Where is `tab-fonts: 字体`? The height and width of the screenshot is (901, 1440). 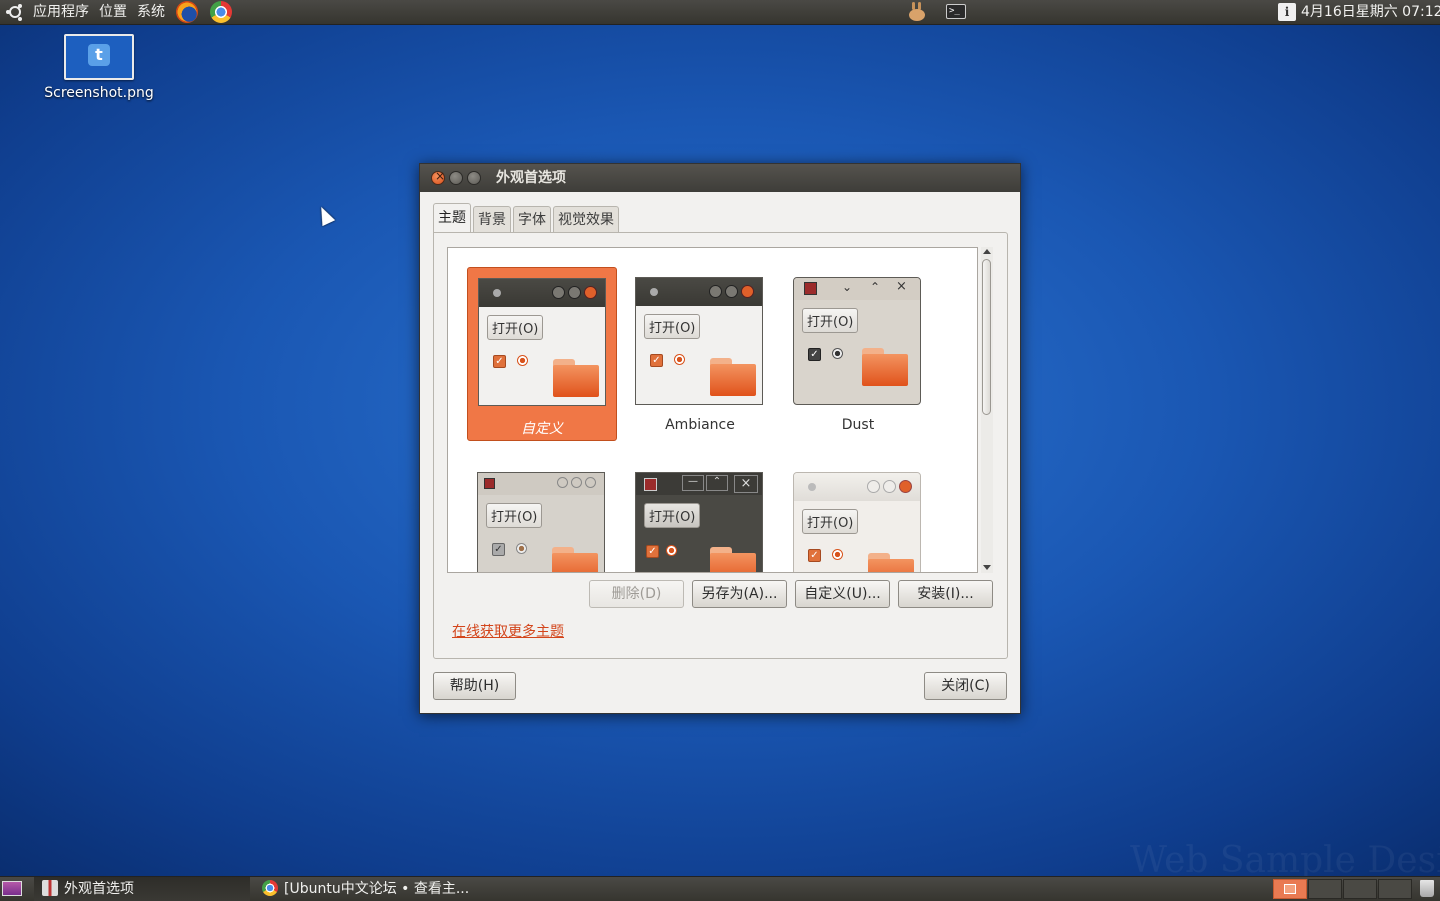
tab-fonts: 字体 is located at coordinates (532, 219).